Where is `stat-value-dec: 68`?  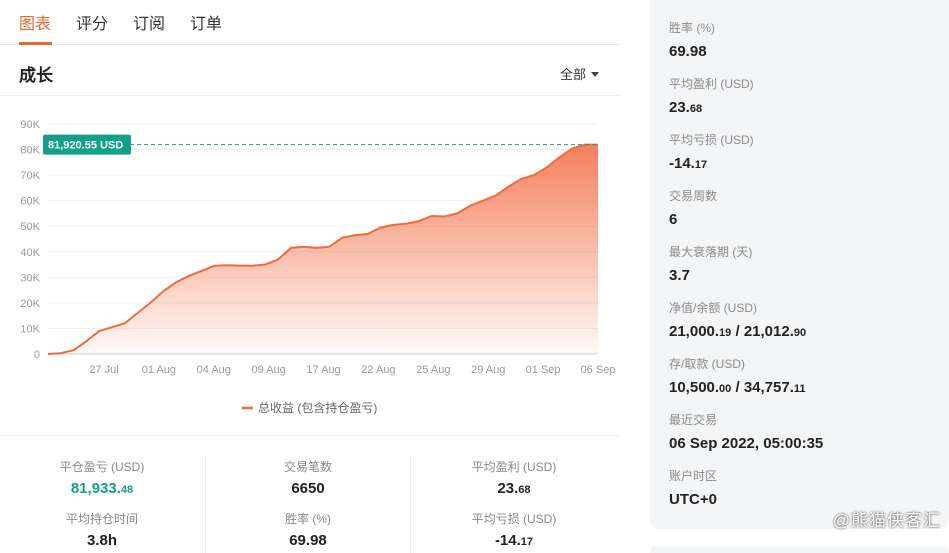 stat-value-dec: 68 is located at coordinates (524, 490).